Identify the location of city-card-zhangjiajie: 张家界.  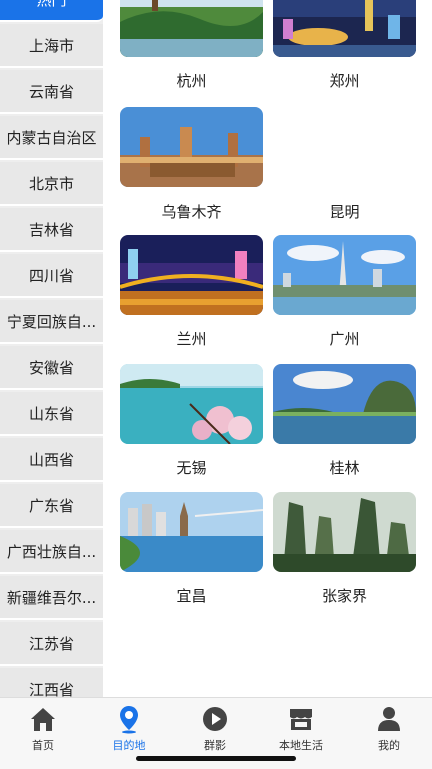
(344, 548).